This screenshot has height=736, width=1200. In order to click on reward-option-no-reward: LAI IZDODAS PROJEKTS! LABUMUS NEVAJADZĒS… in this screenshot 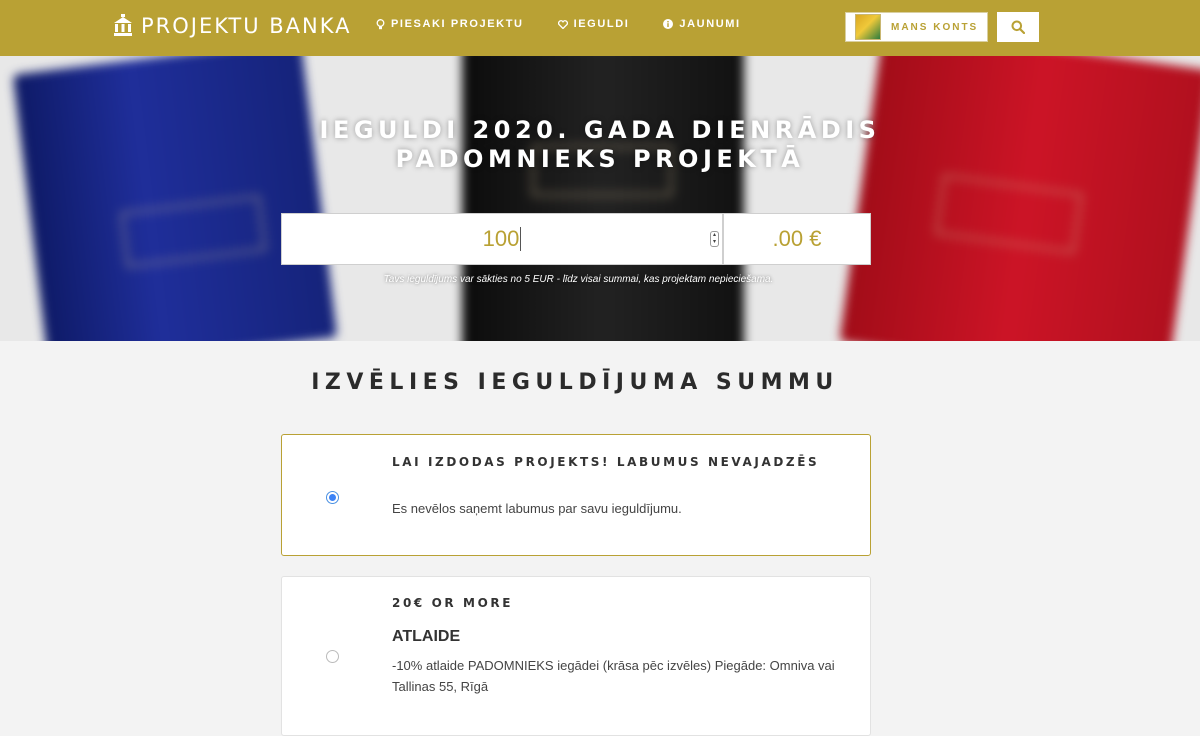, I will do `click(576, 495)`.